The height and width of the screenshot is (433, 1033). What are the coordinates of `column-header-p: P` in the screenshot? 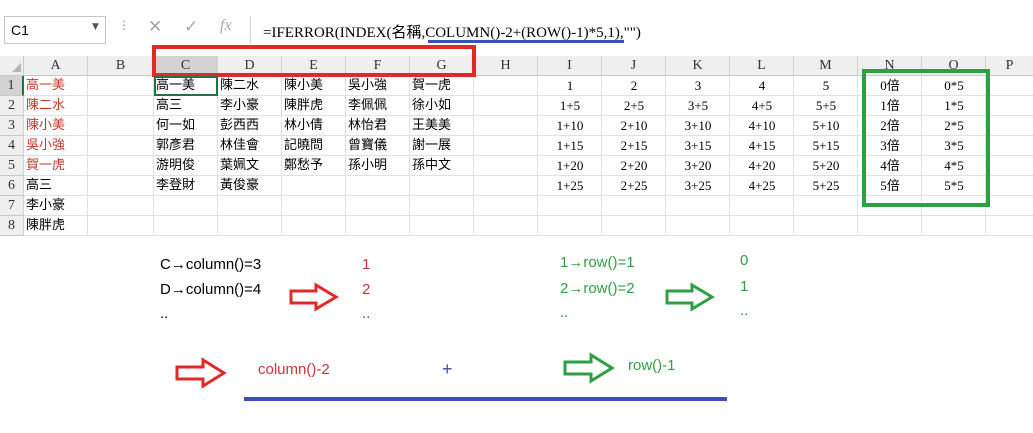 It's located at (1009, 66).